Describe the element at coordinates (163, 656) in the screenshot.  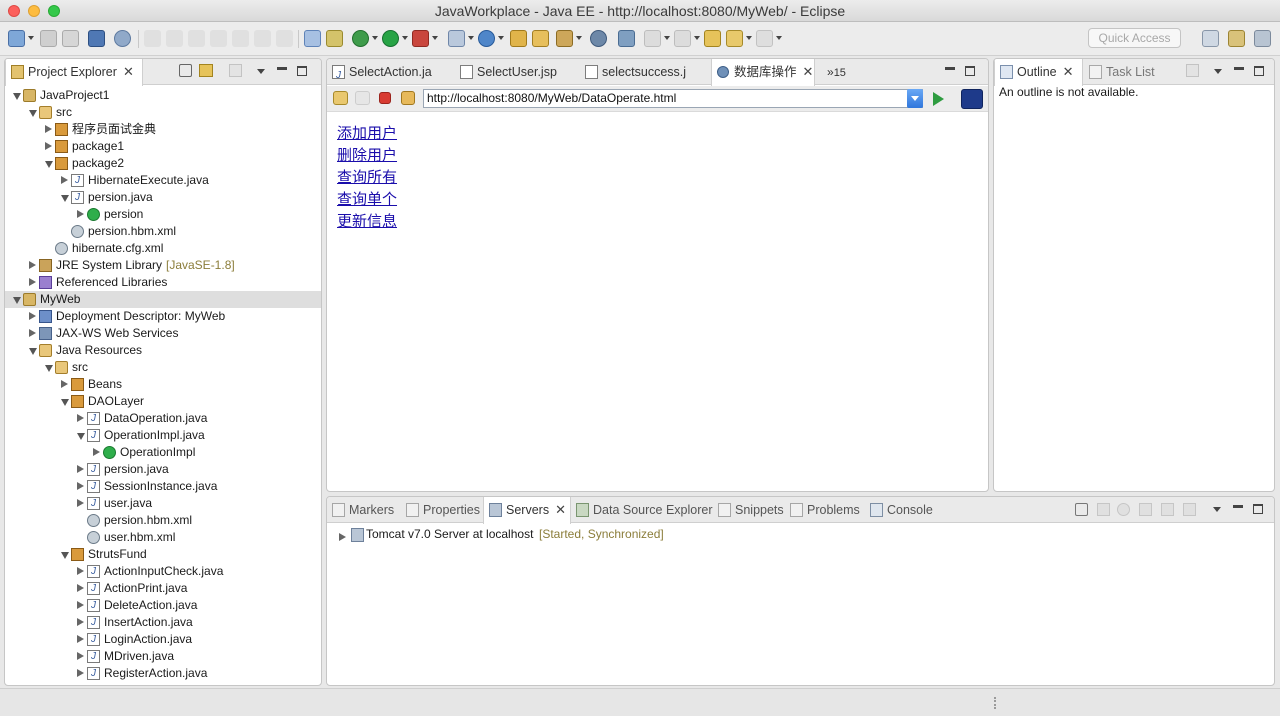
I see `tree-item: MDriven.java` at that location.